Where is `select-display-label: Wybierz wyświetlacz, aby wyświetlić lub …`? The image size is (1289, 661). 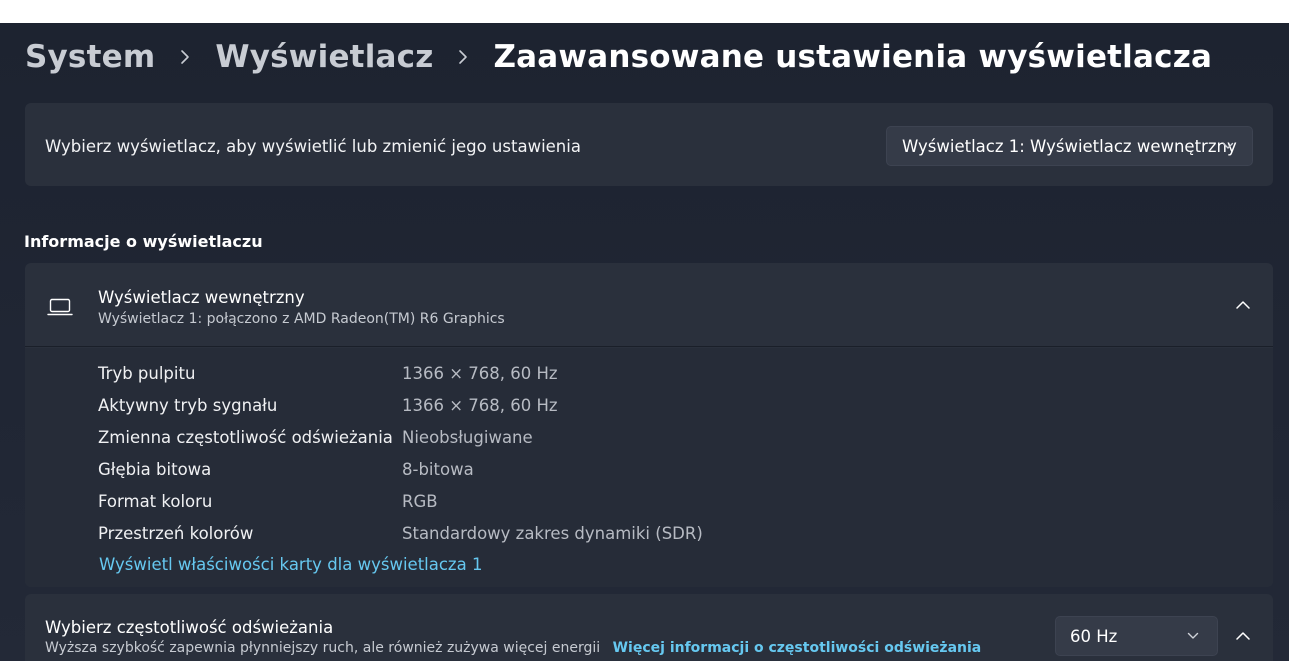 select-display-label: Wybierz wyświetlacz, aby wyświetlić lub … is located at coordinates (313, 146).